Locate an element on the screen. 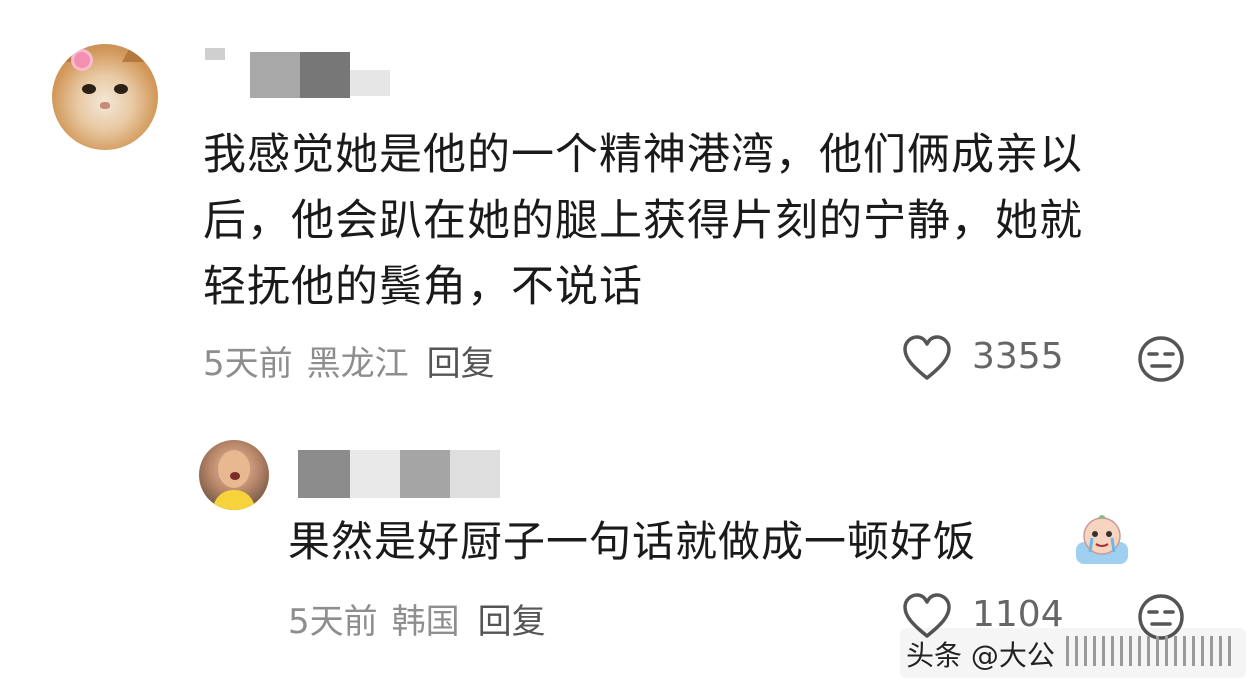  comment-text-line-1: 我感觉她是他的一个精神港湾，他们俩成亲以 is located at coordinates (643, 155).